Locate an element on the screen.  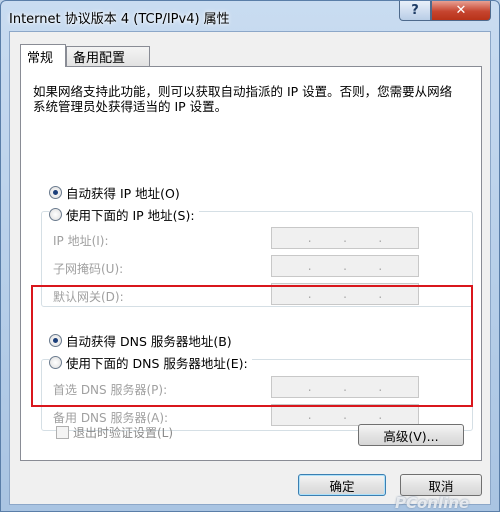
window-title: Internet 协议版本 4 (TCP/IPv4) 属性 is located at coordinates (119, 19).